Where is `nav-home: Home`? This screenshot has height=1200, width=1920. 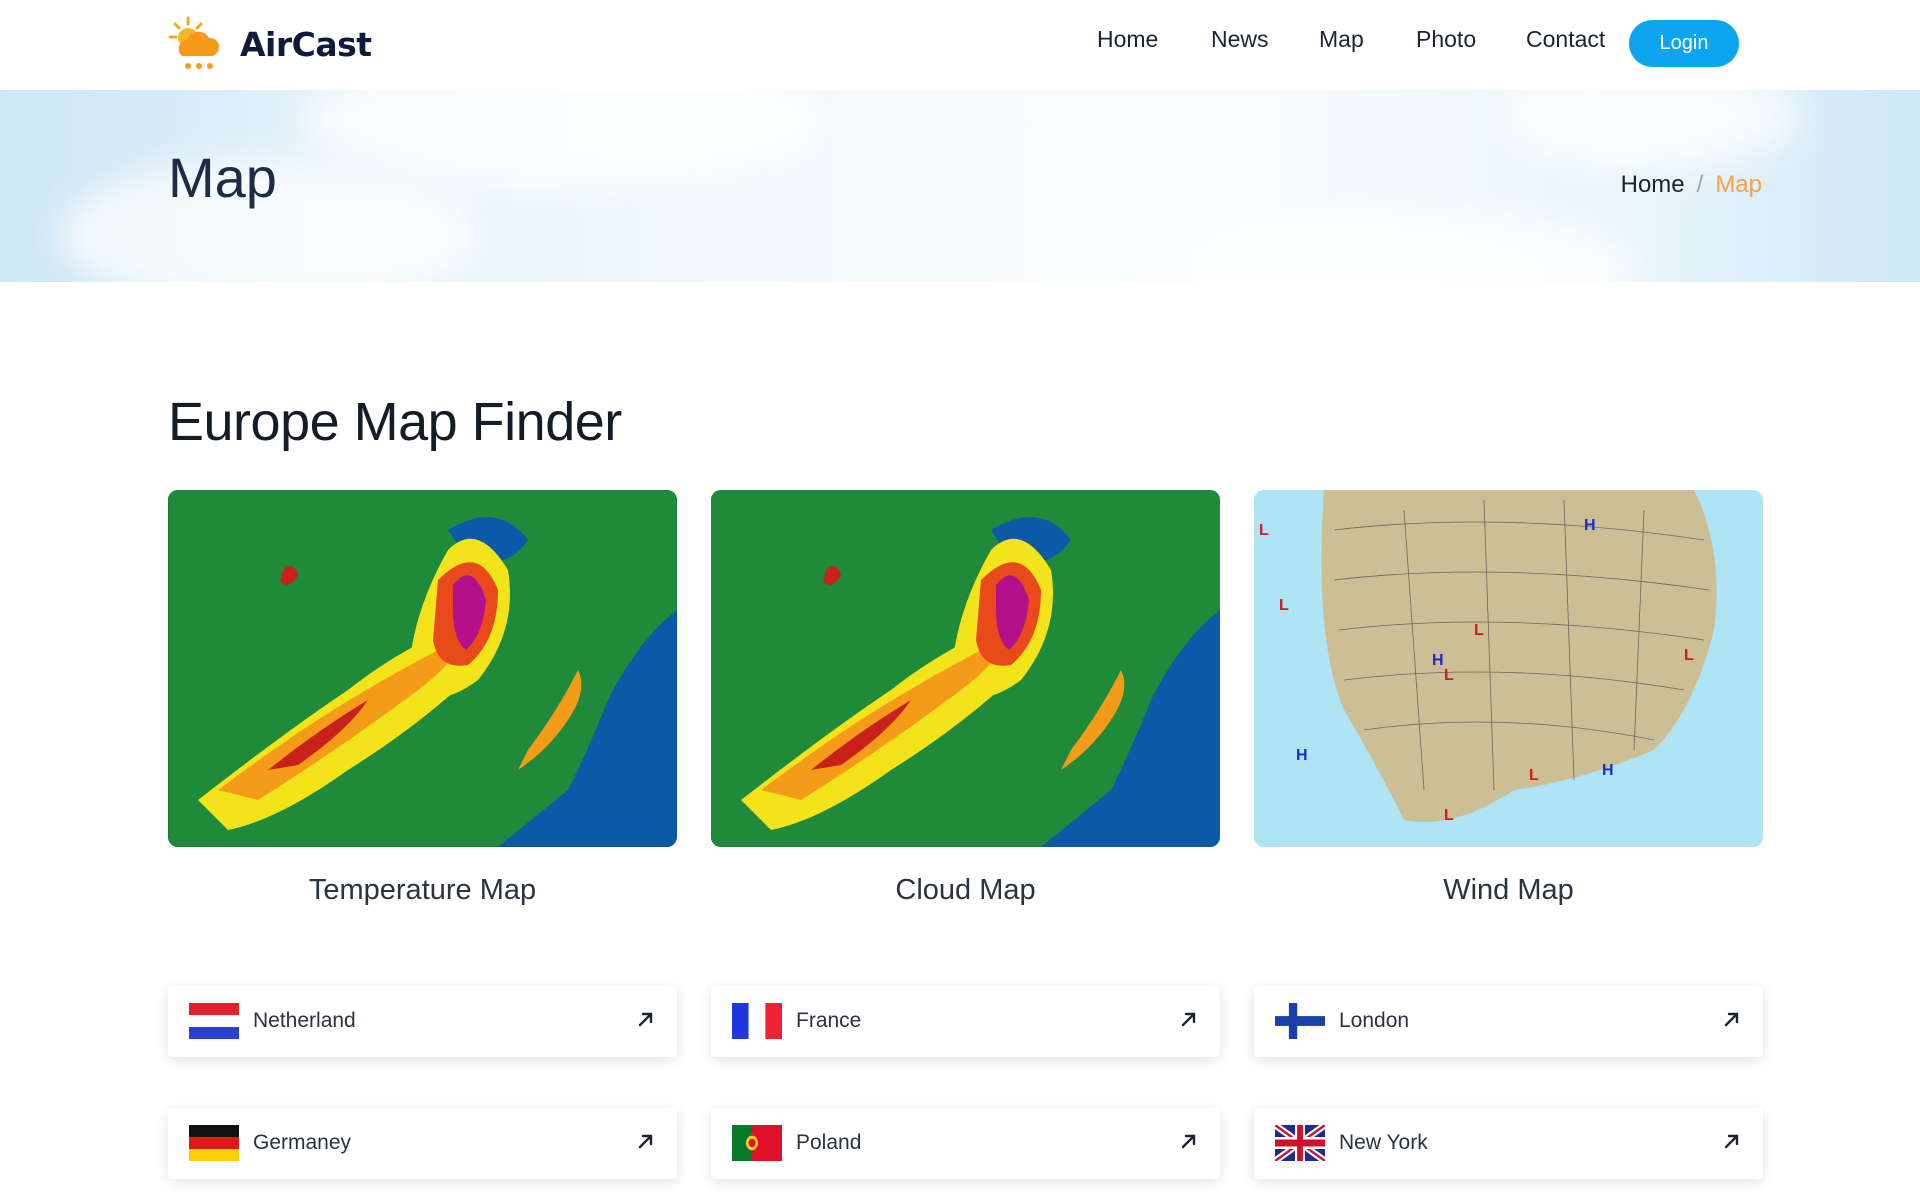
nav-home: Home is located at coordinates (1127, 39).